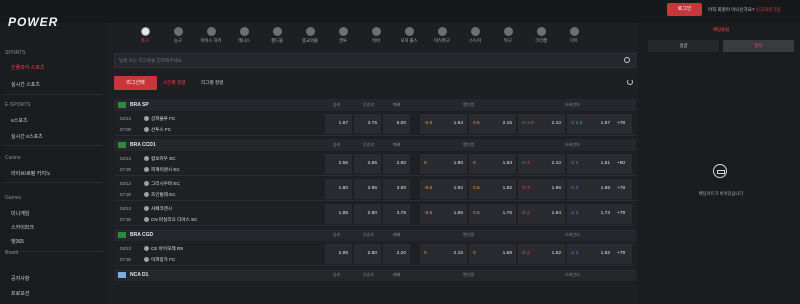 Image resolution: width=800 pixels, height=304 pixels. I want to click on odds-cell: 2.60, so click(396, 164).